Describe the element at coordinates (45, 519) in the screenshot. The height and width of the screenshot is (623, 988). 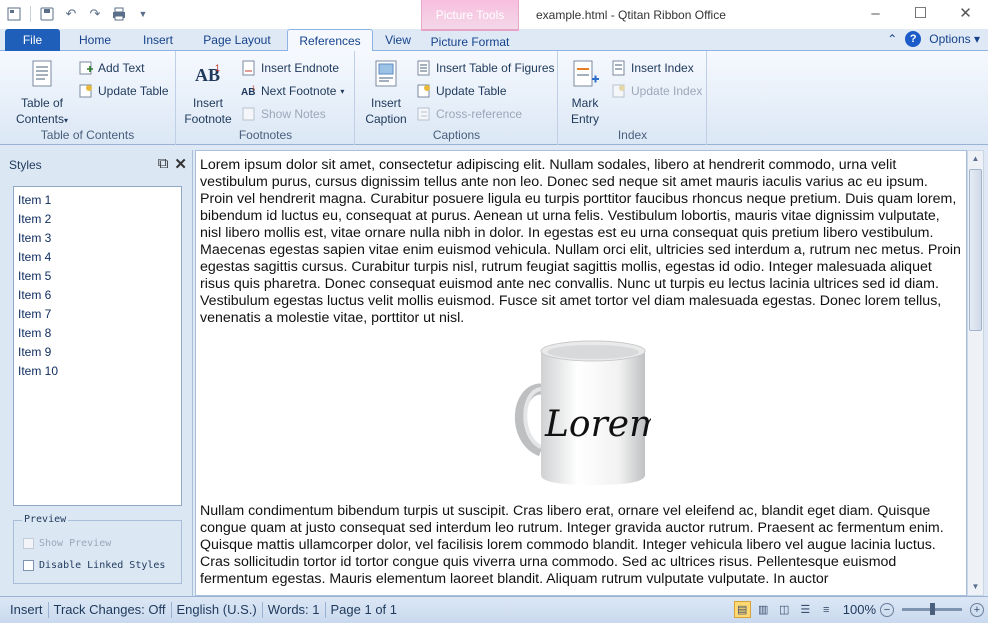
I see `preview-legend: Preview` at that location.